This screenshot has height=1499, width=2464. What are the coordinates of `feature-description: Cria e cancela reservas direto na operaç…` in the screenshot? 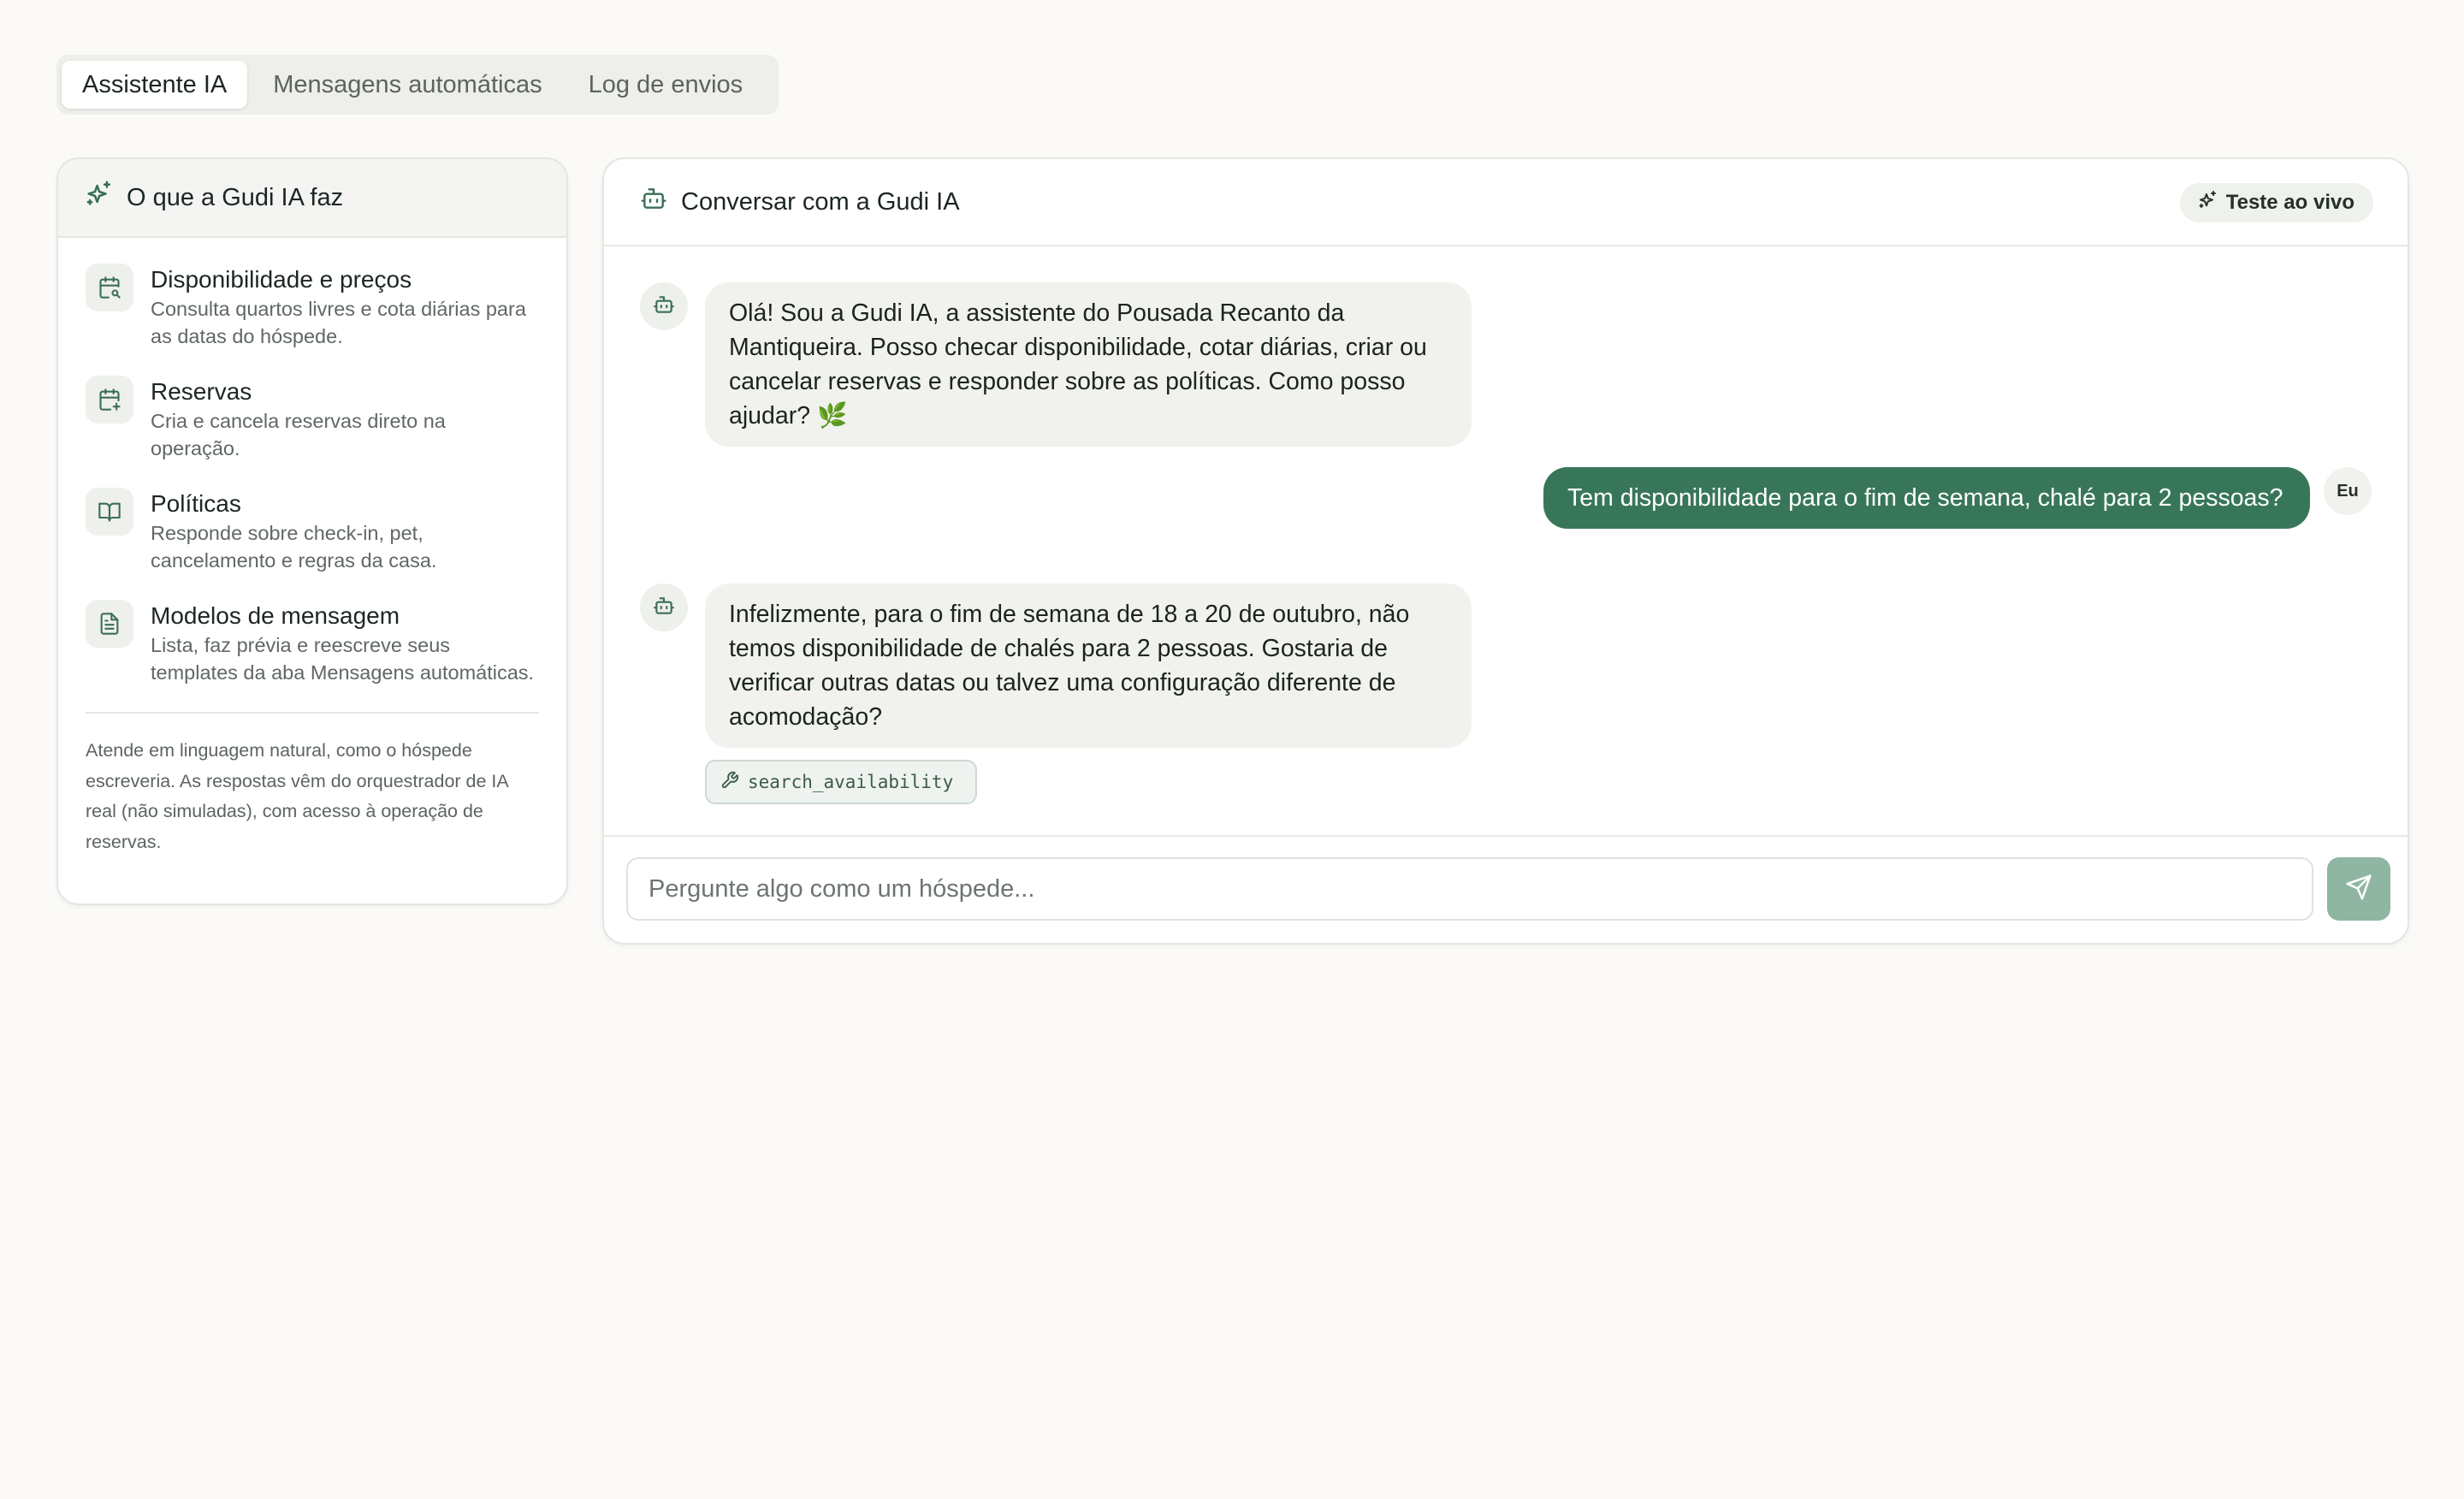 It's located at (298, 435).